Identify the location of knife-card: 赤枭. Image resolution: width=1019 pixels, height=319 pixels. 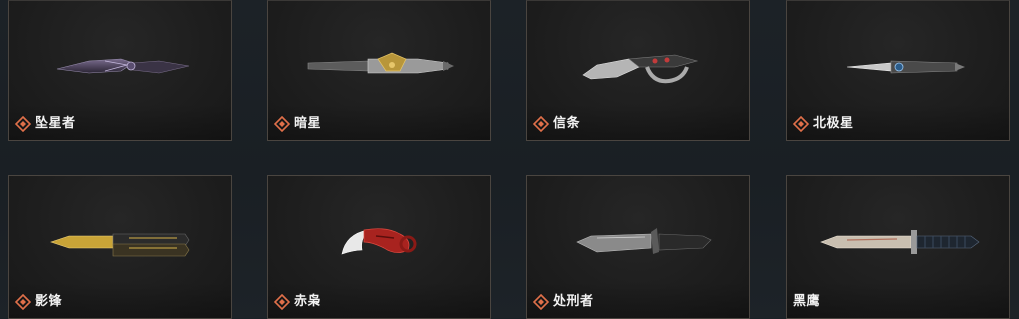
(379, 247).